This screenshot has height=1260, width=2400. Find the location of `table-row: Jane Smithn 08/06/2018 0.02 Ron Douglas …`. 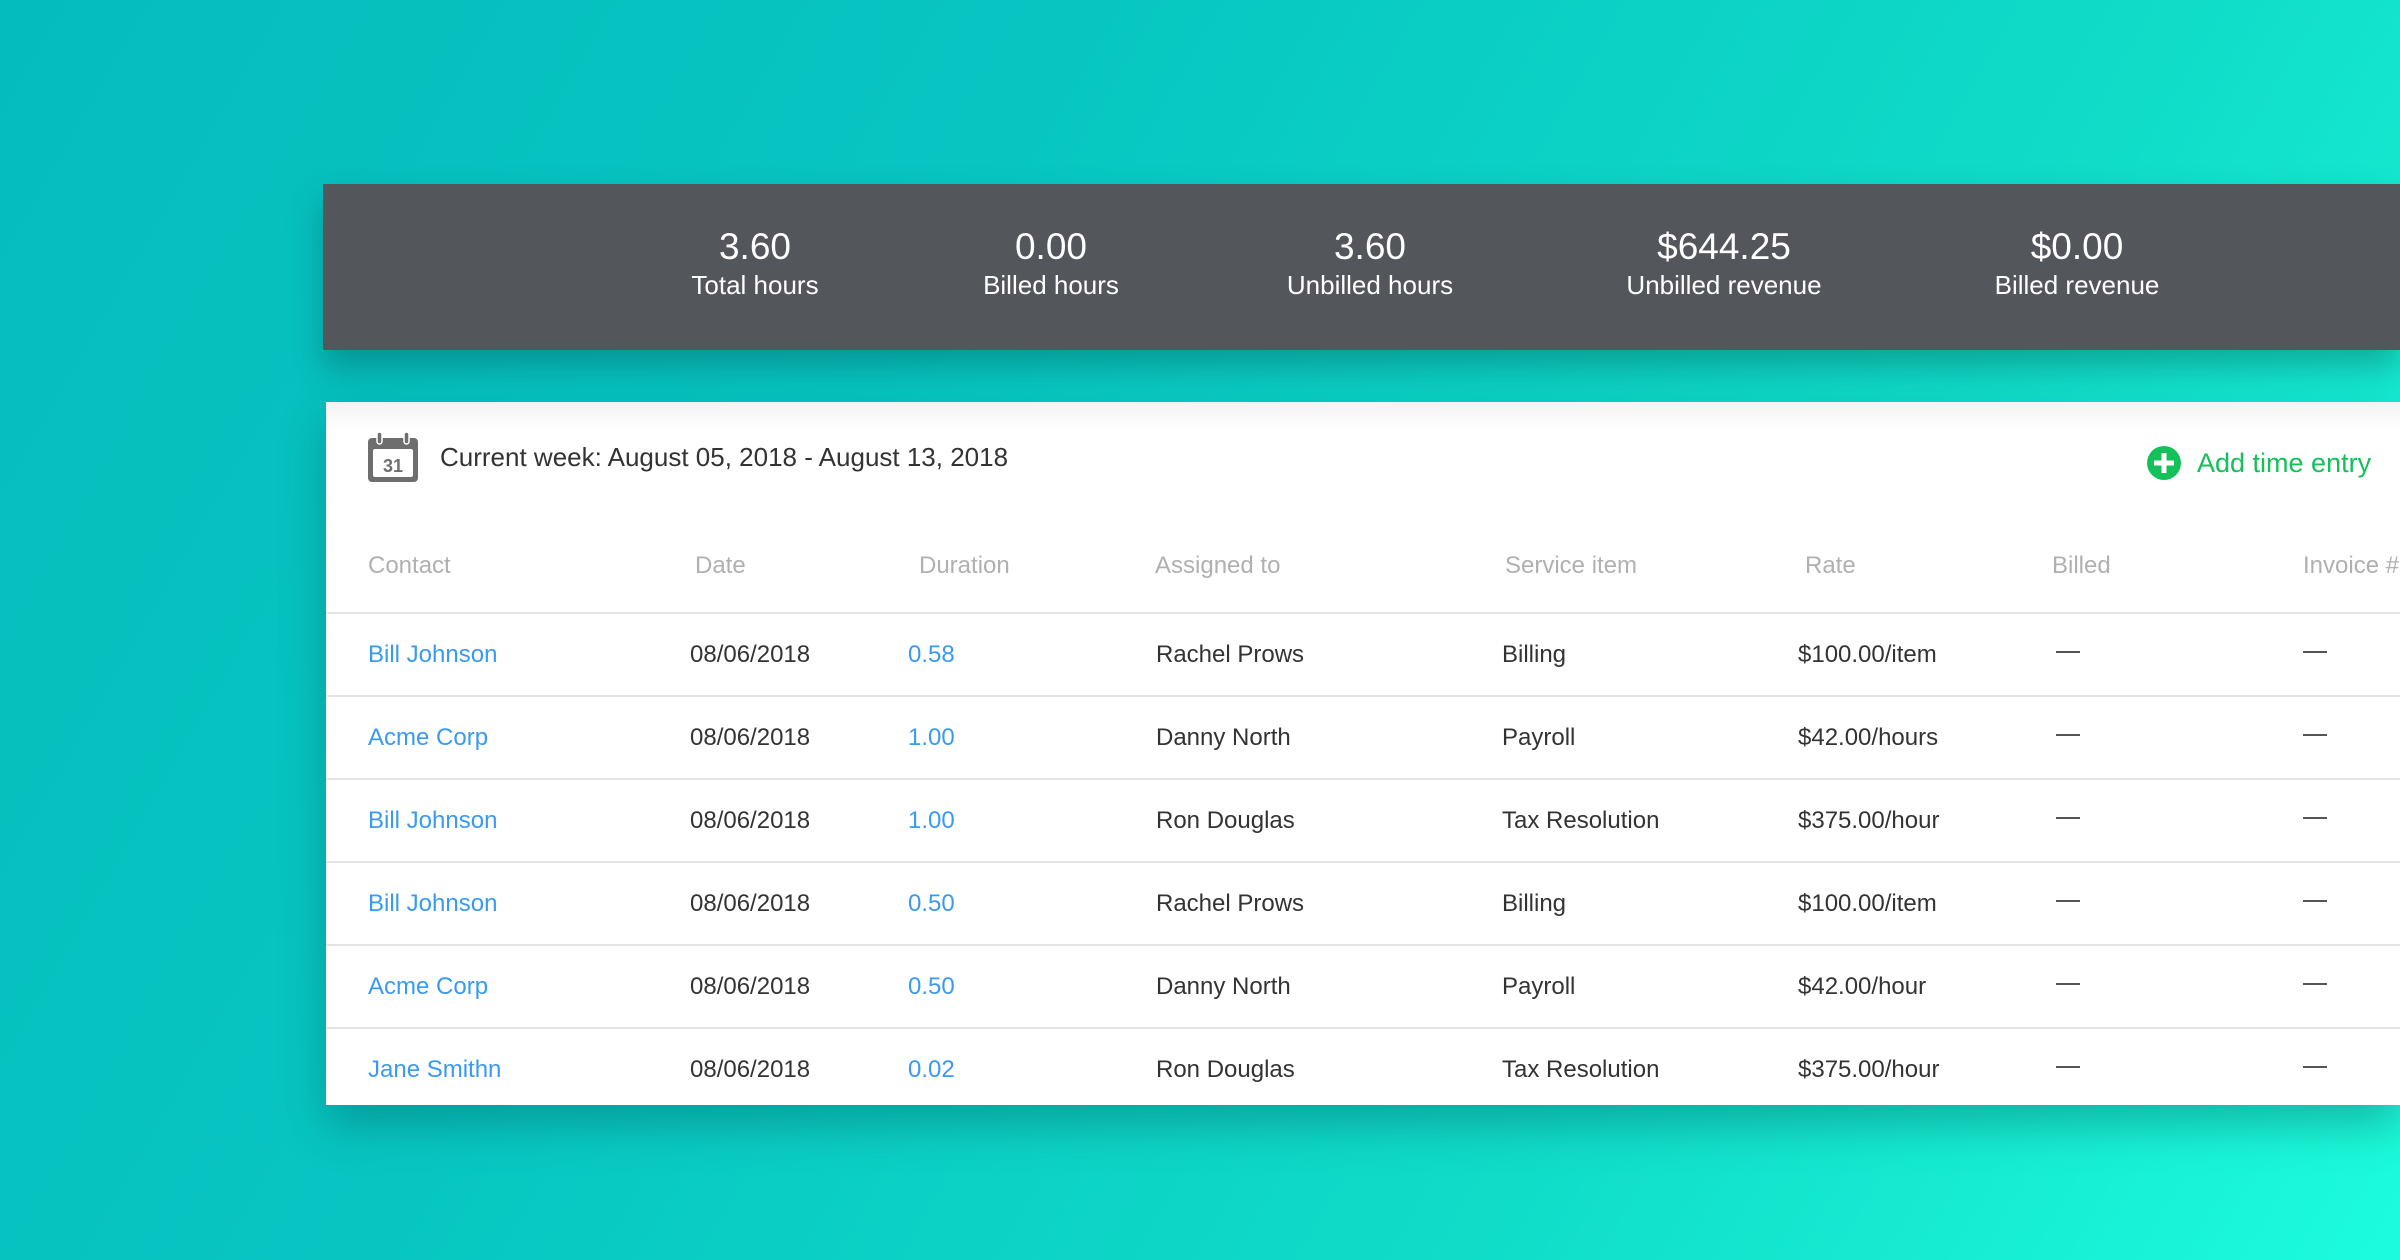

table-row: Jane Smithn 08/06/2018 0.02 Ron Douglas … is located at coordinates (1363, 1067).